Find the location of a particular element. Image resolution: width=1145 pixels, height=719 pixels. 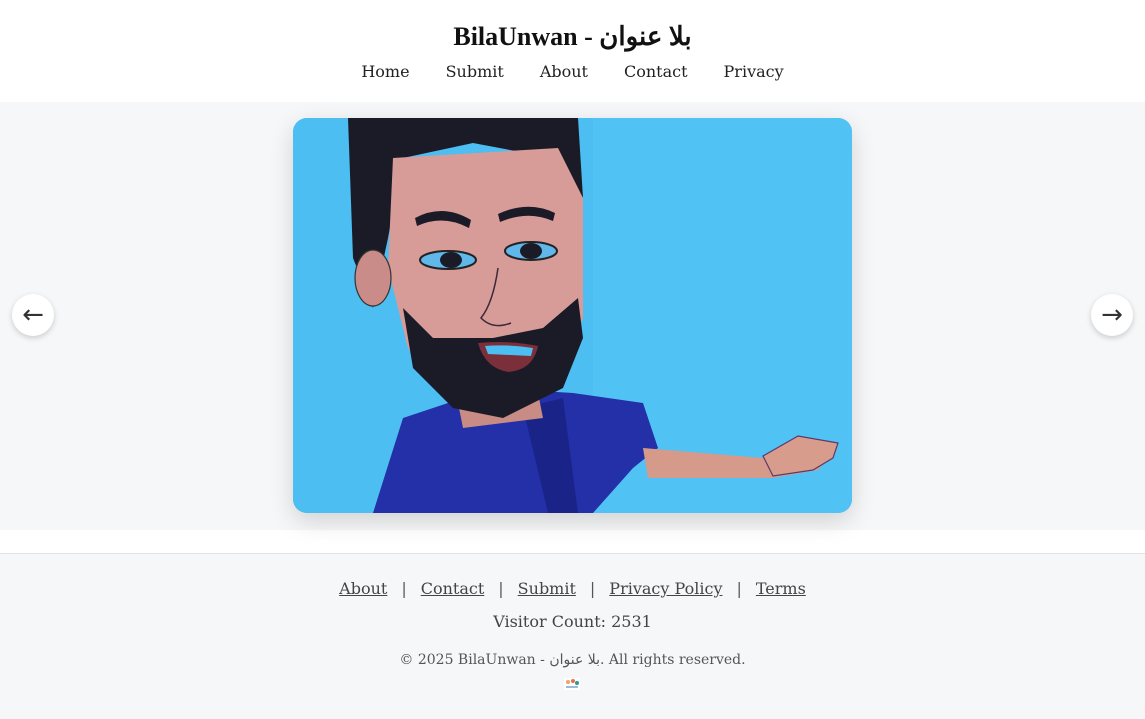

arrow-left-icon: ← is located at coordinates (33, 315).